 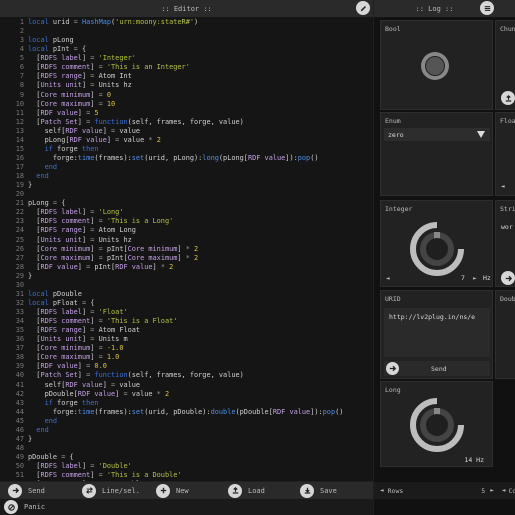 What do you see at coordinates (437, 332) in the screenshot?
I see `urid-text-field: http://lv2plug.in/ns/e` at bounding box center [437, 332].